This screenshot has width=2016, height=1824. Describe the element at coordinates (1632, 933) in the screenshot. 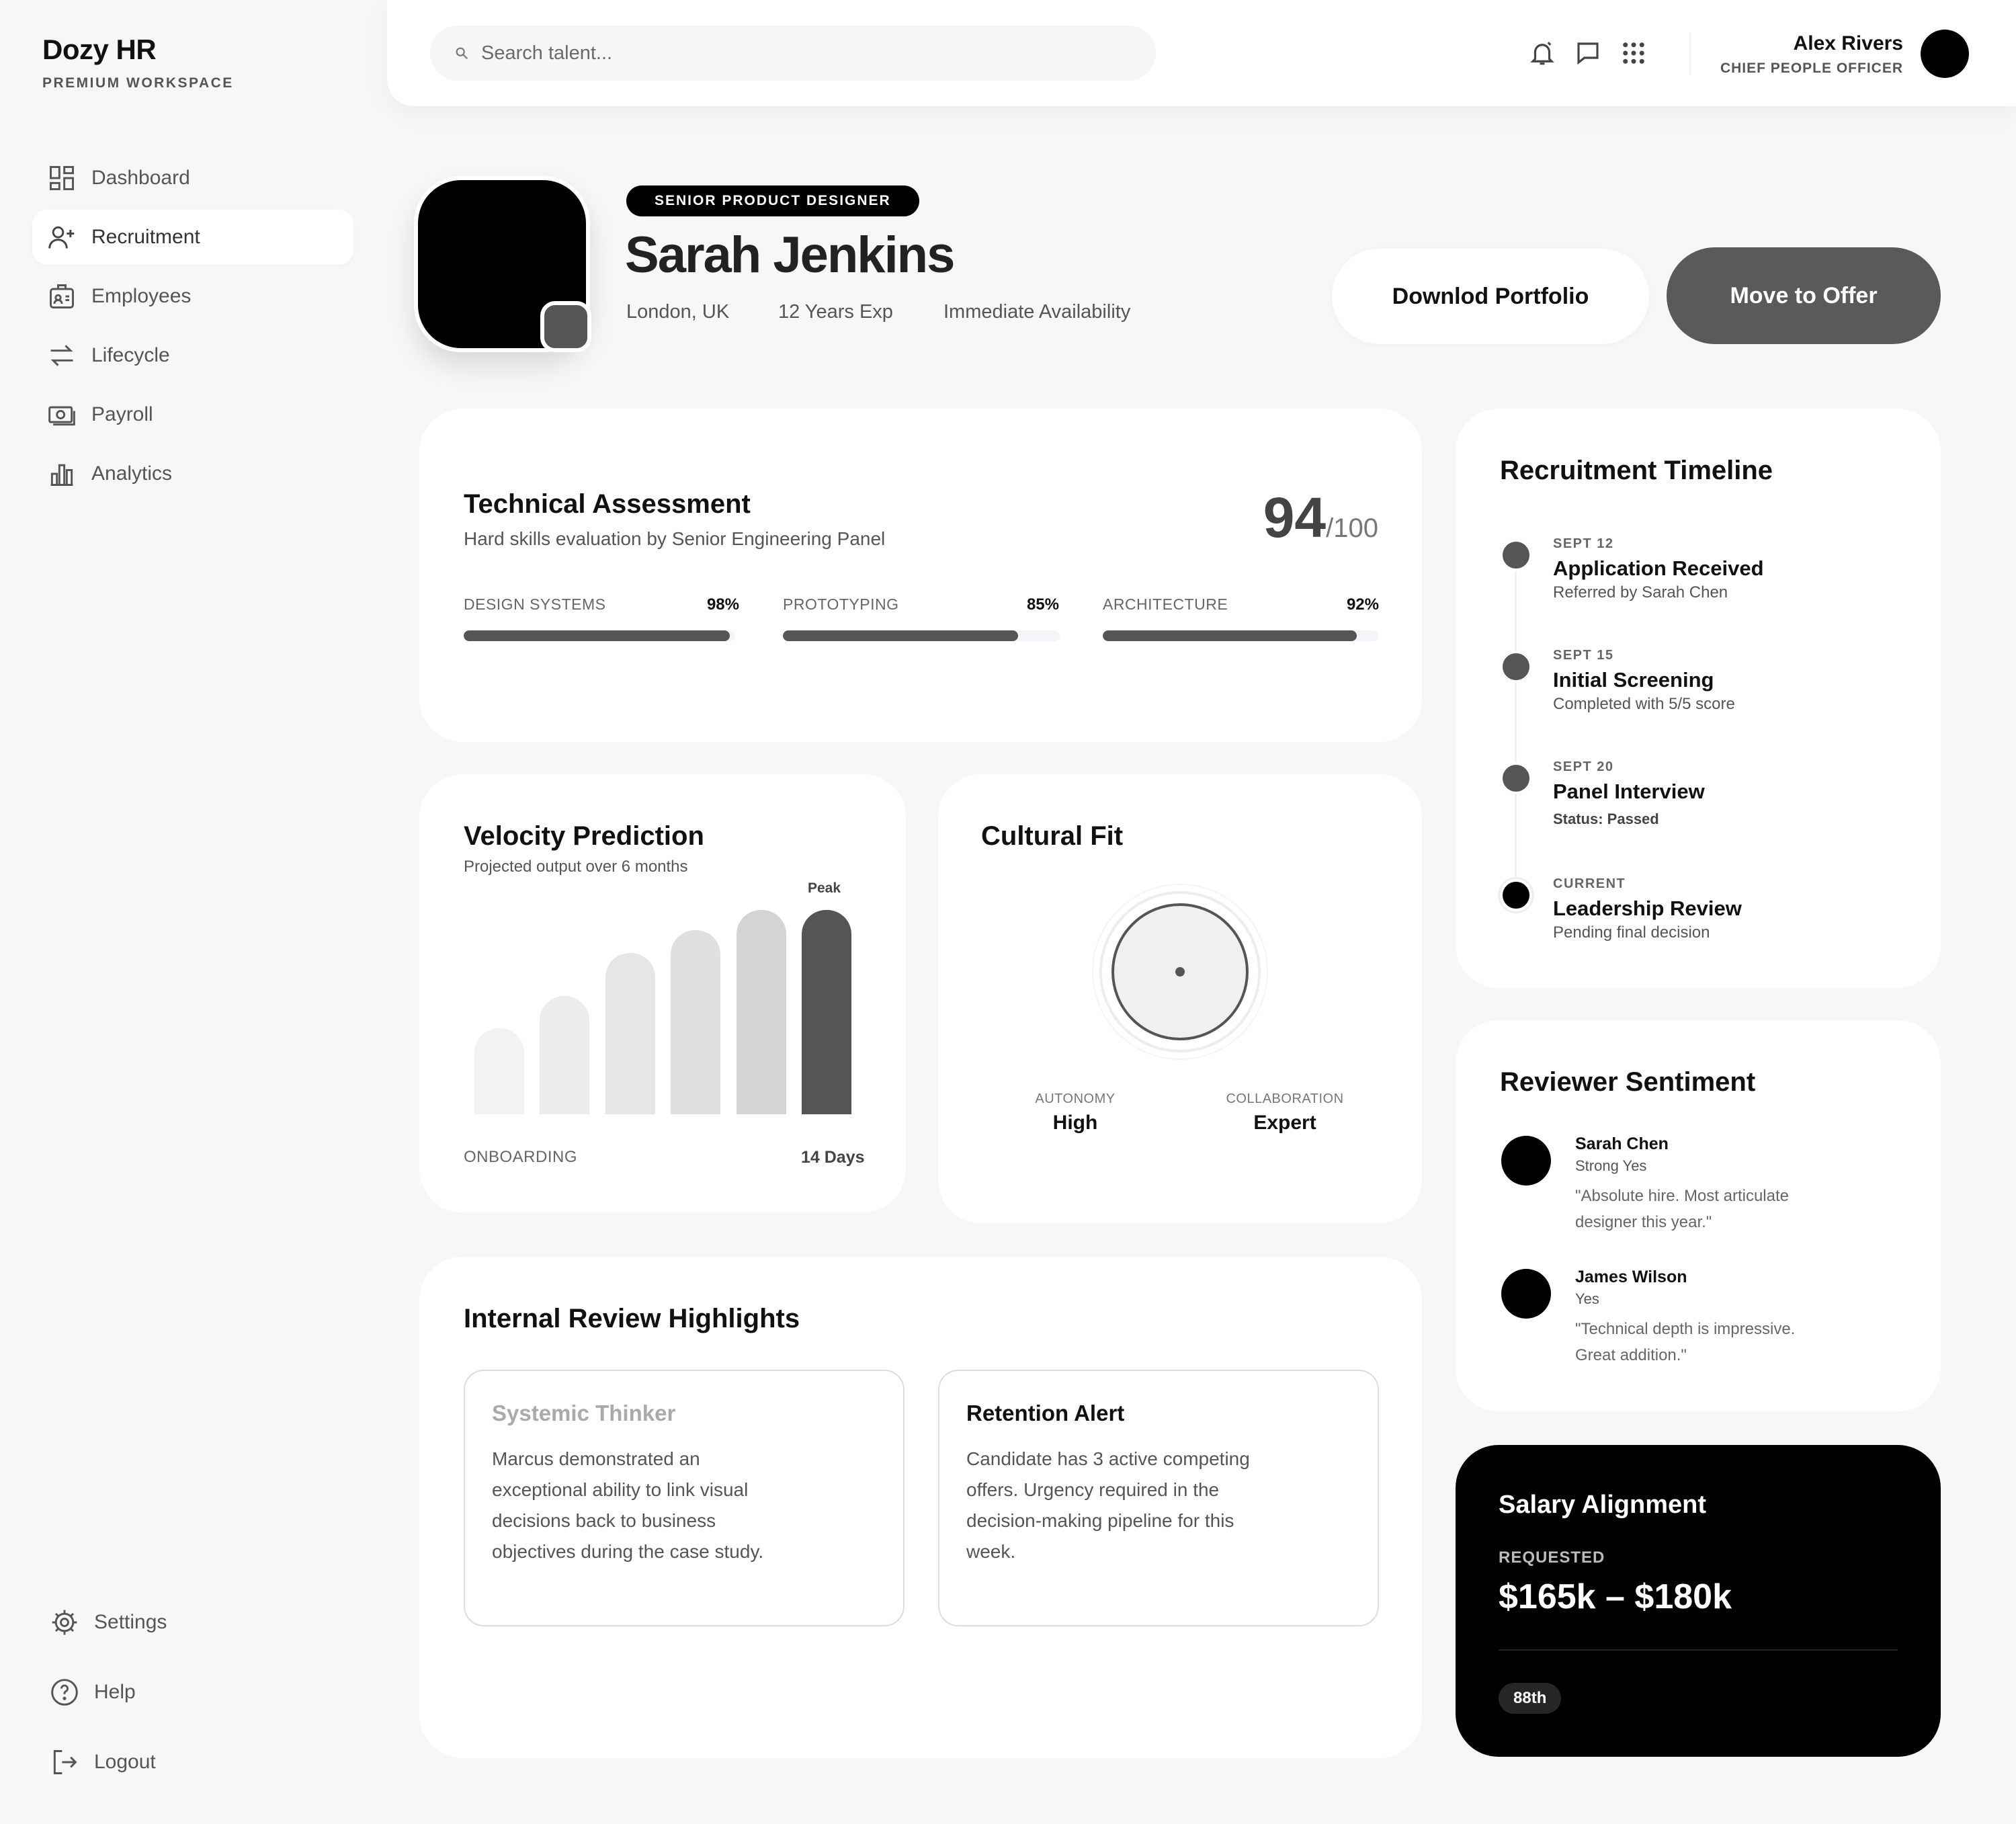

I see `timeline-event-sub: Pending final decision` at that location.